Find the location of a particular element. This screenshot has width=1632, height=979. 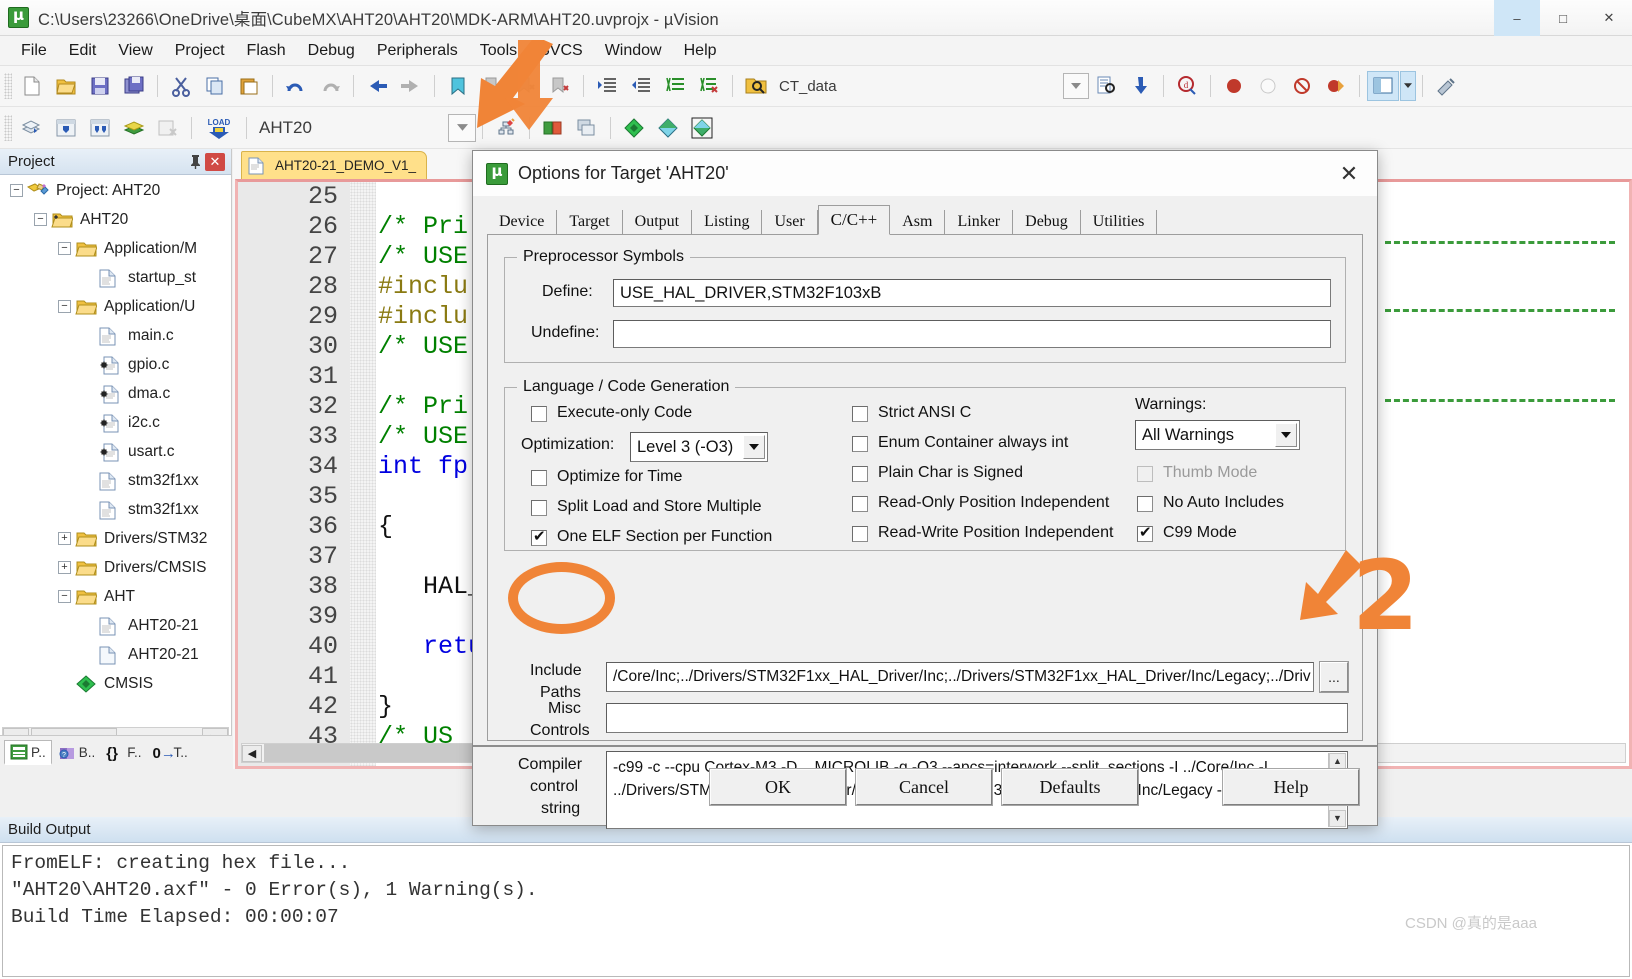

c99-mode-checkbox is located at coordinates (1145, 532).